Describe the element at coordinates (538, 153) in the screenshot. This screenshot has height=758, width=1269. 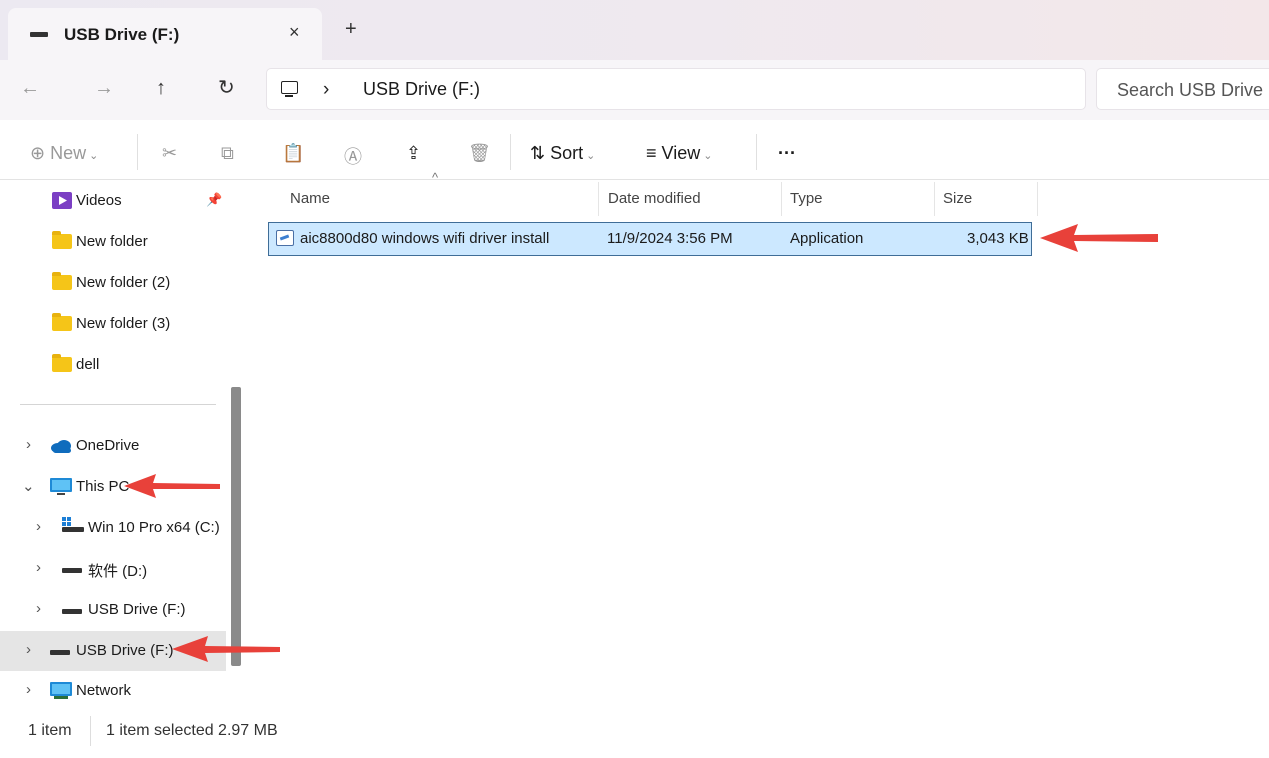
I see `sort-icon: ⇅` at that location.